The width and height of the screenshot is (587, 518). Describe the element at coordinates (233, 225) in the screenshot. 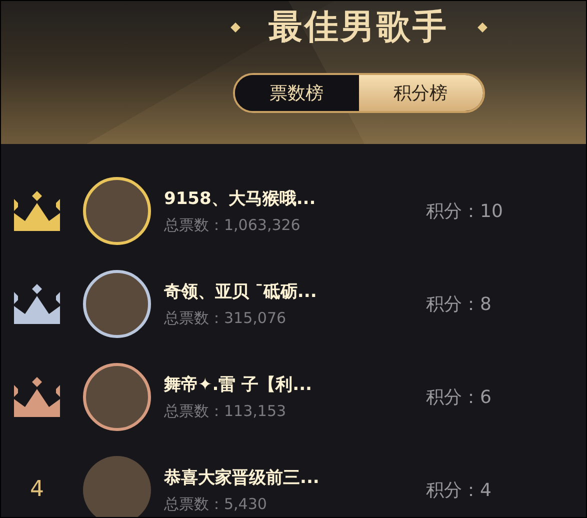

I see `total-votes: 总票数：1,063,326` at that location.